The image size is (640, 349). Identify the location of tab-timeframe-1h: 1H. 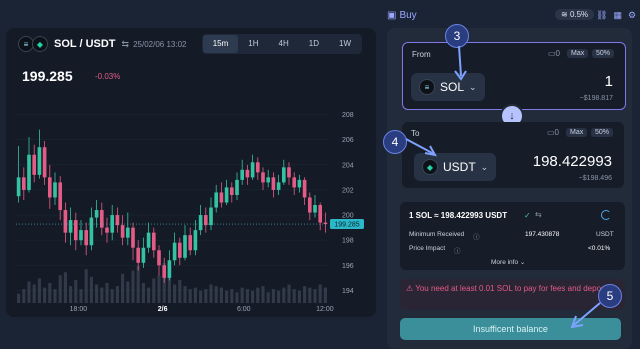
(253, 44).